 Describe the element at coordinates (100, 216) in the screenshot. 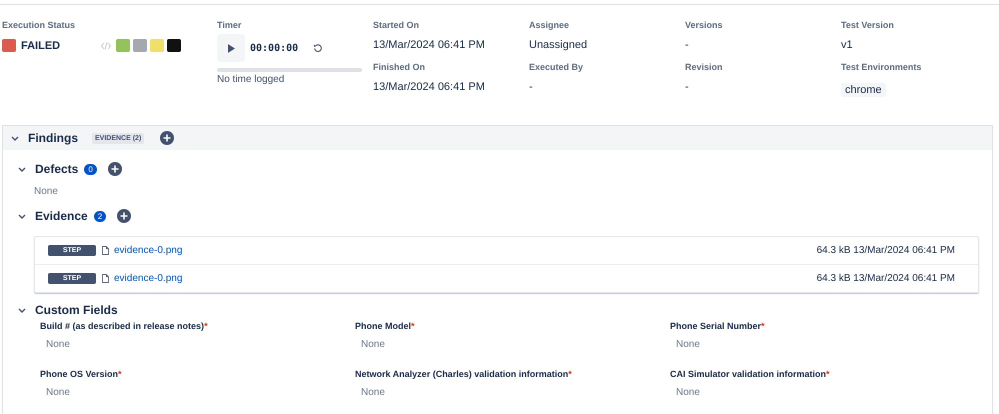

I see `count-badge: 2` at that location.